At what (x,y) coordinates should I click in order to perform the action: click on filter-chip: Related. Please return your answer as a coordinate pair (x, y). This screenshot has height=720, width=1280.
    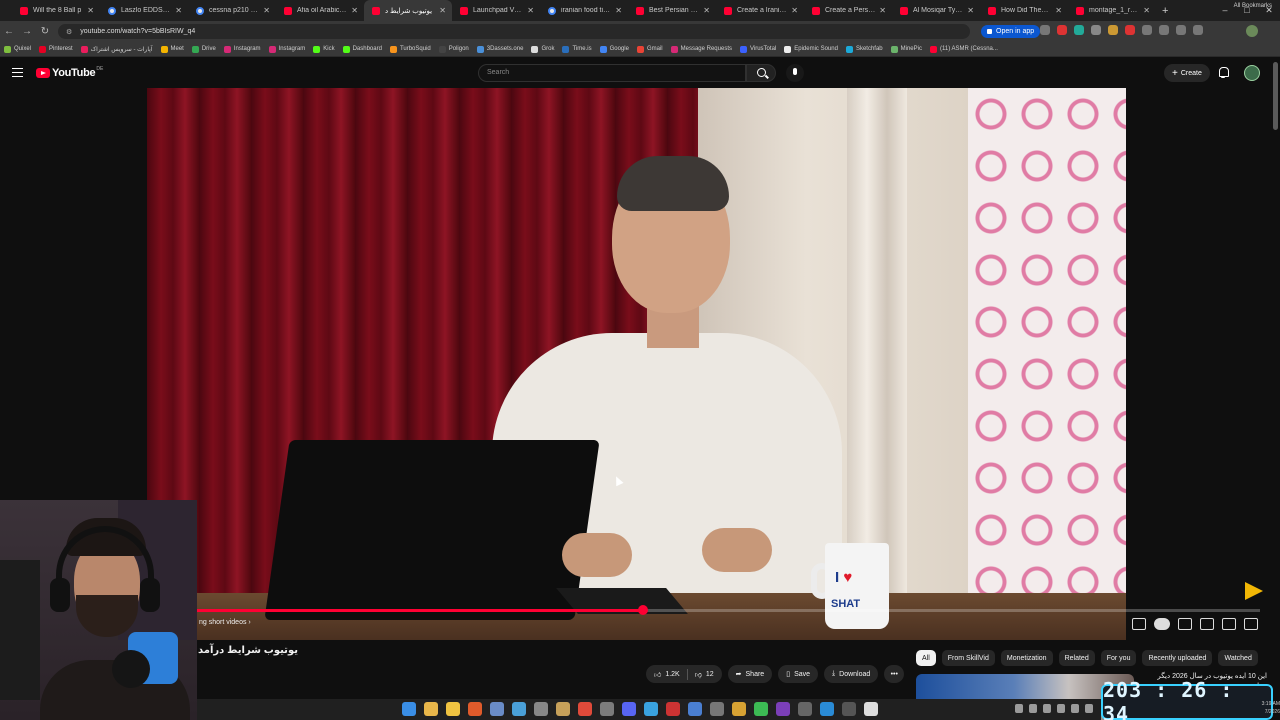
    Looking at the image, I should click on (1076, 658).